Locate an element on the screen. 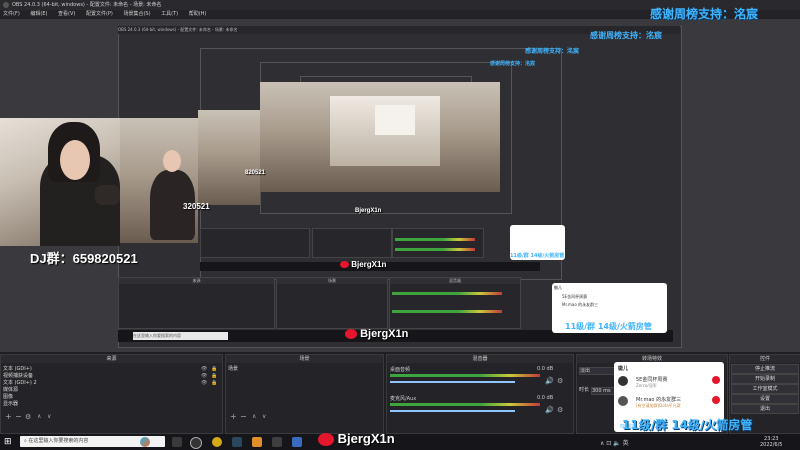 This screenshot has width=800, height=450. scenes-dock-title: 场景 is located at coordinates (304, 359).